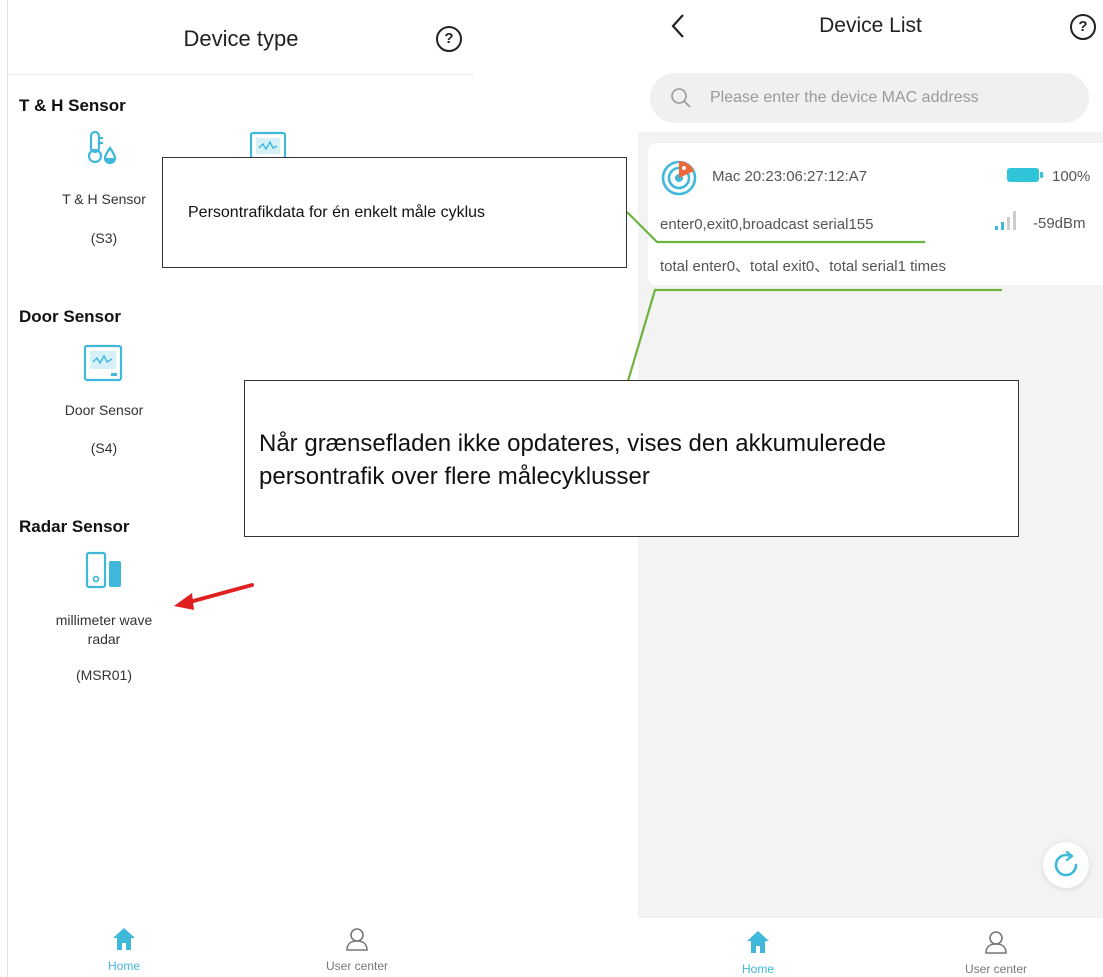 The height and width of the screenshot is (977, 1103). I want to click on device-item-door-sensor: Door Sensor (S4), so click(104, 403).